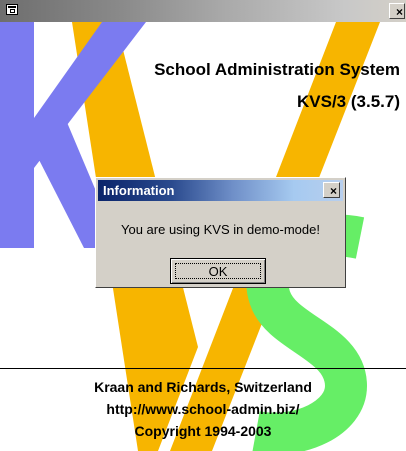  What do you see at coordinates (220, 190) in the screenshot?
I see `dialog-titlebar: Information ×` at bounding box center [220, 190].